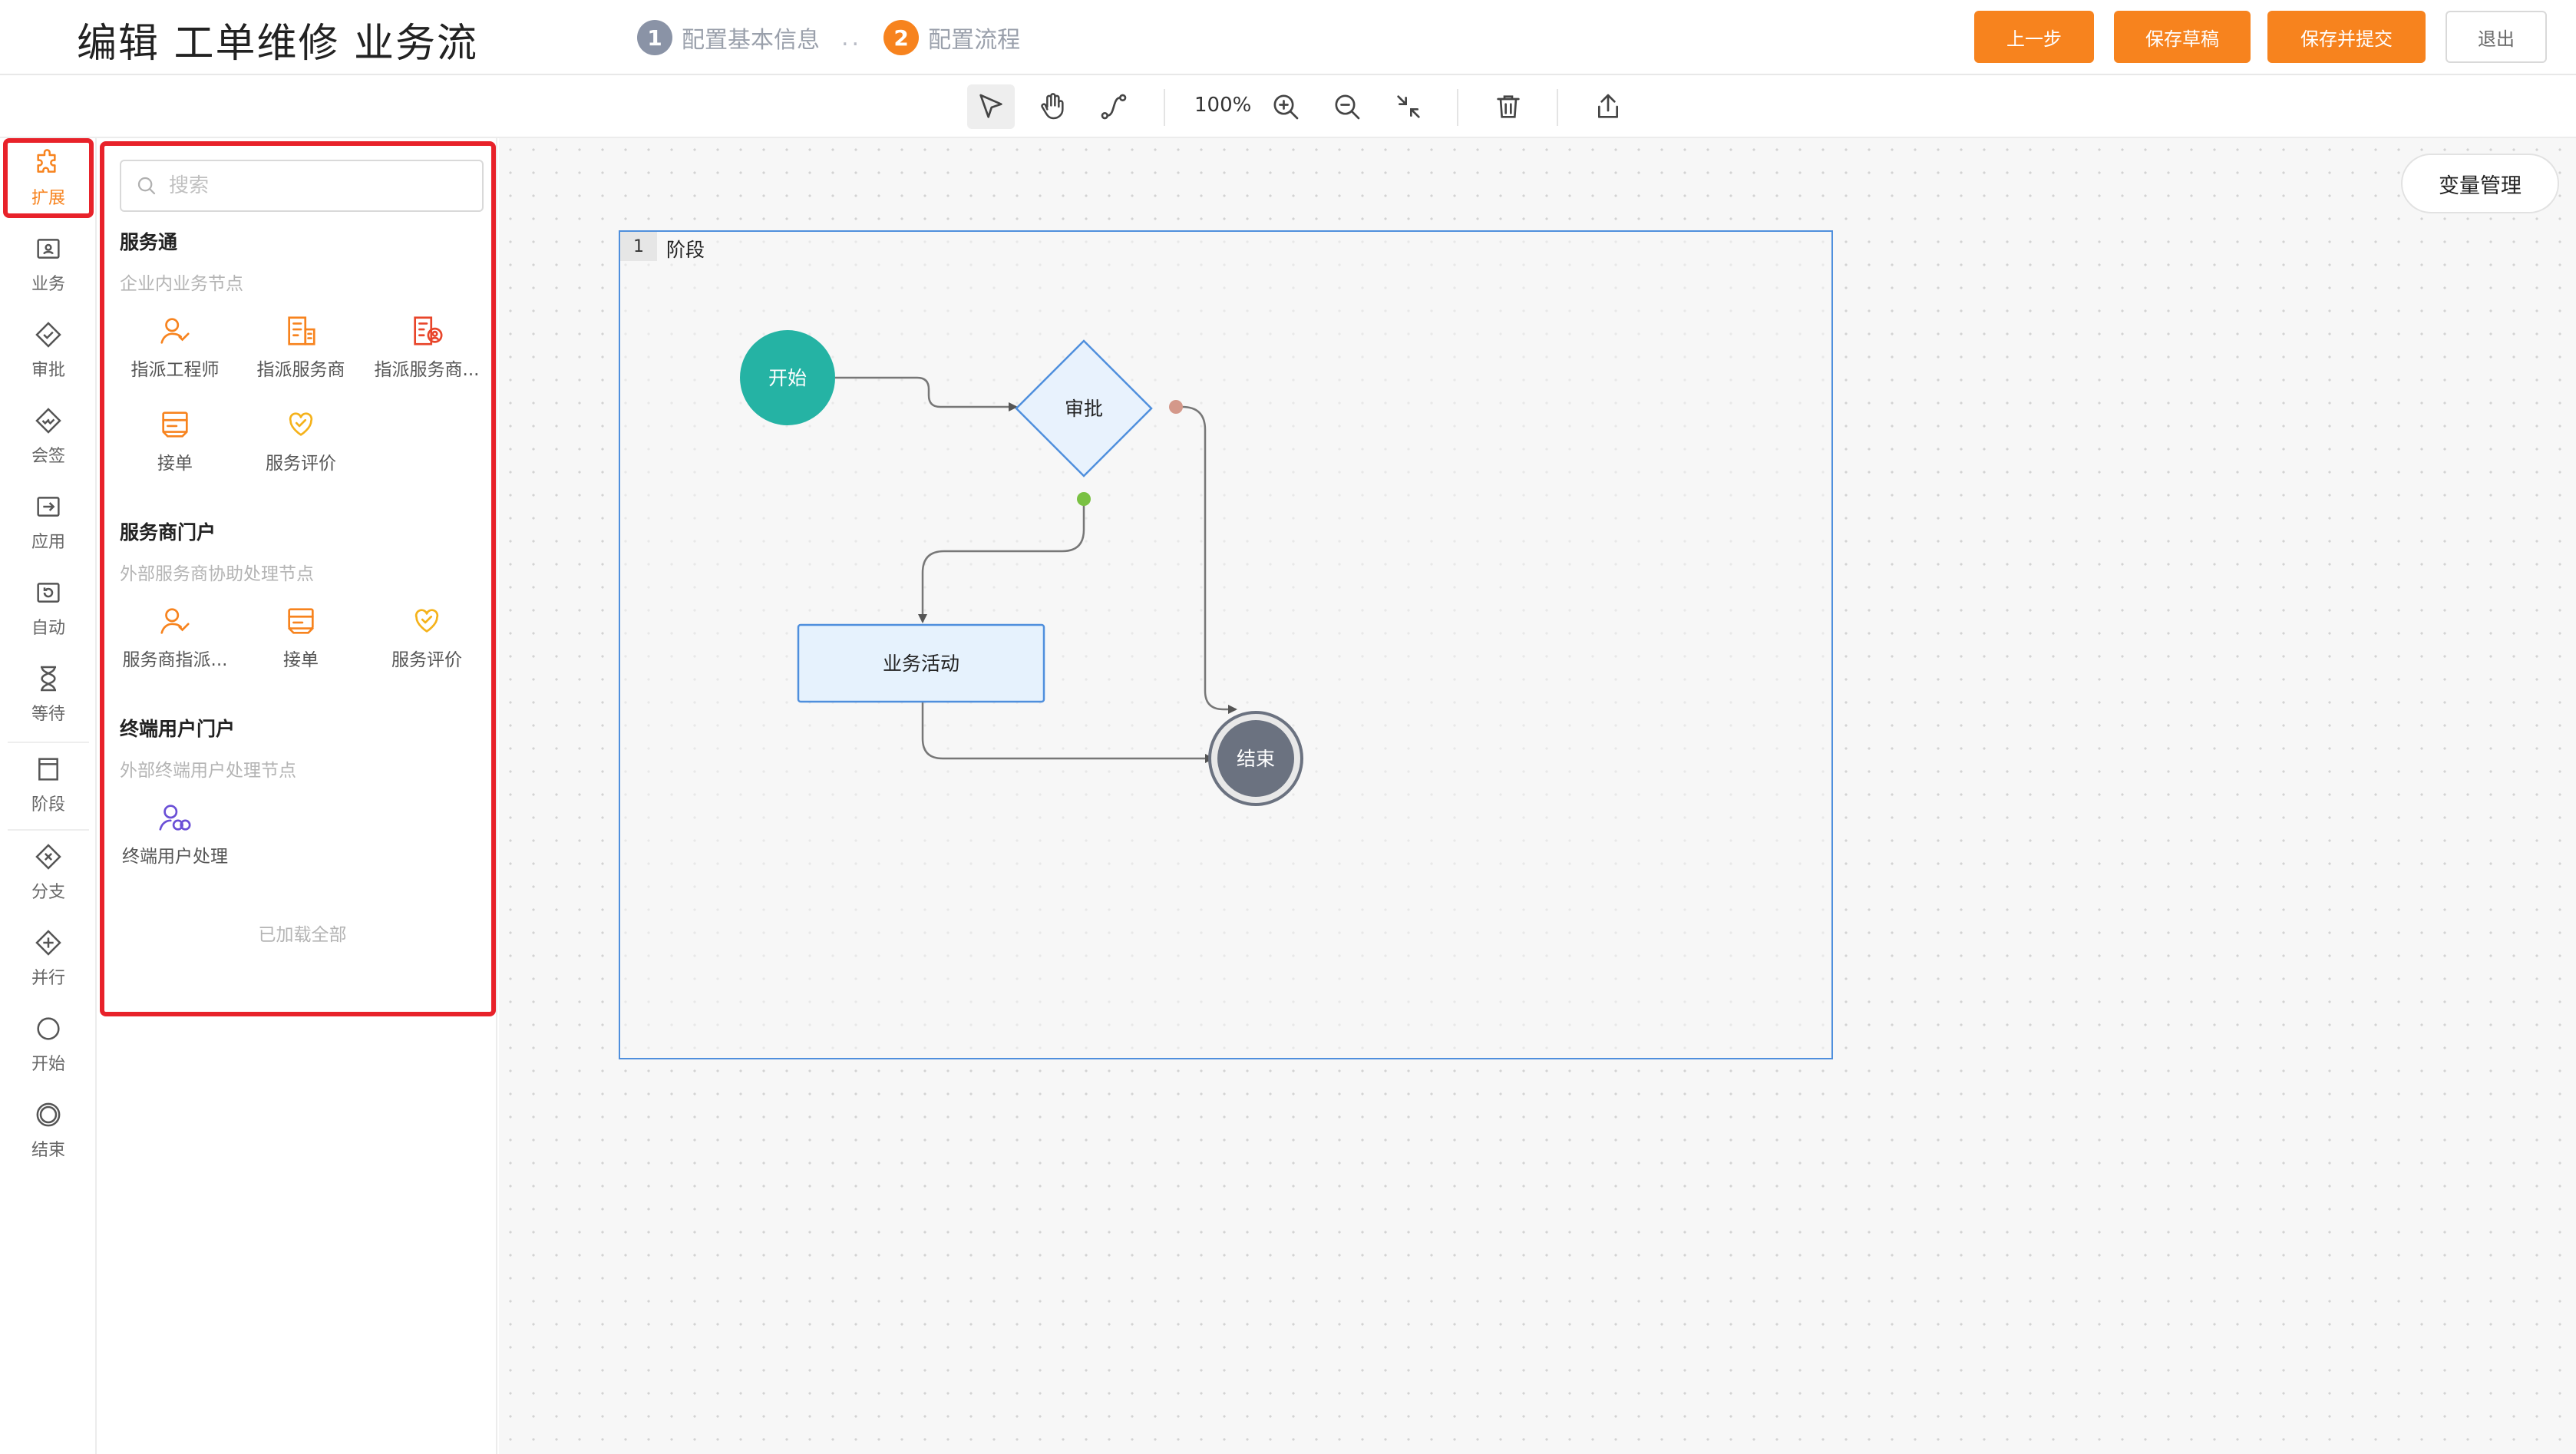 This screenshot has height=1454, width=2576. I want to click on flow-diagram: 开始 审批 业务活动 结束, so click(1021, 568).